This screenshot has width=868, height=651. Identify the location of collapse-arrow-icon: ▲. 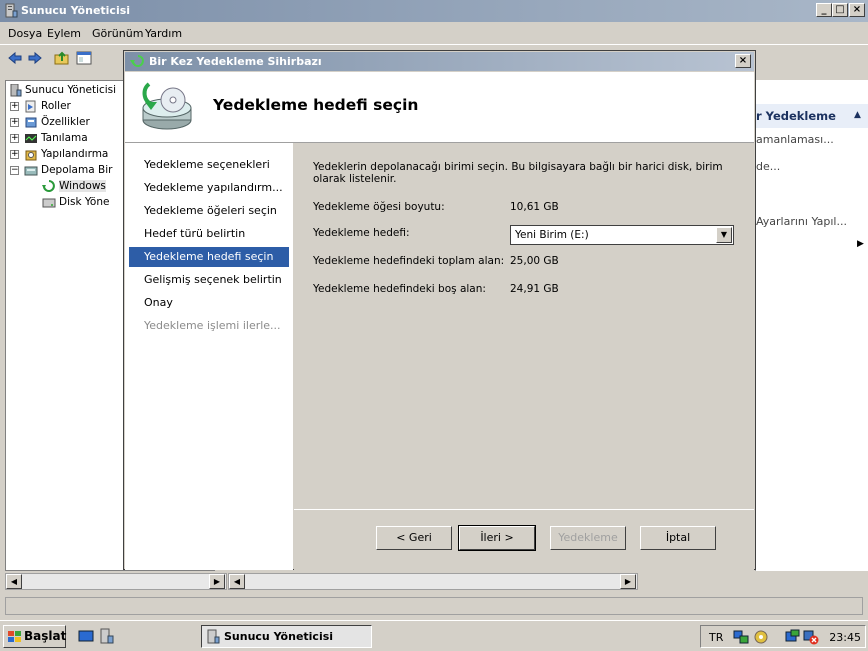
(857, 115).